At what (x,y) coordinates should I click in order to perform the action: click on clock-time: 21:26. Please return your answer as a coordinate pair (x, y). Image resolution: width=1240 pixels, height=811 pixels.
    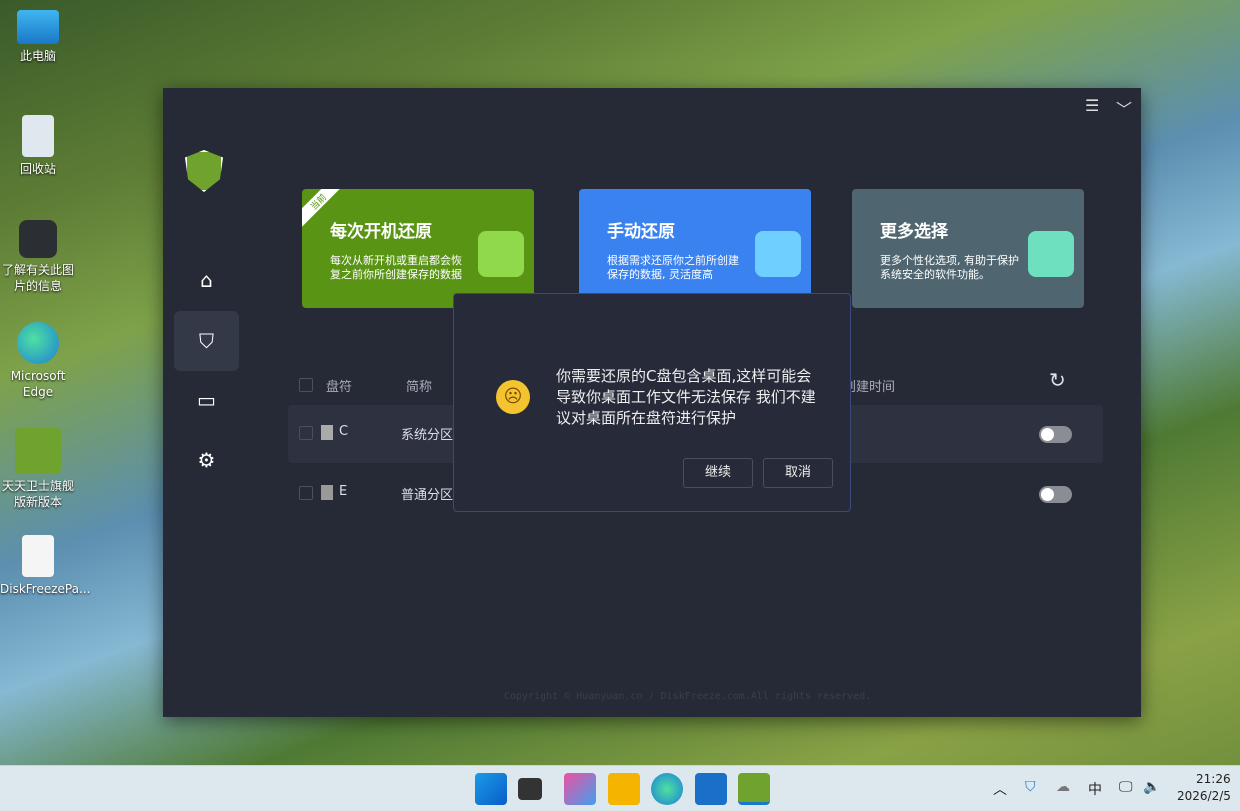
    Looking at the image, I should click on (1213, 779).